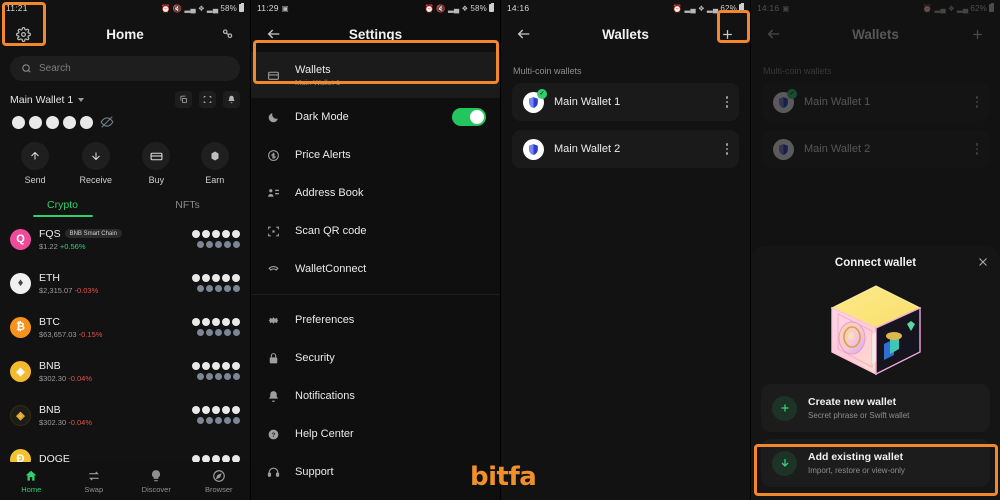 This screenshot has width=1000, height=500. What do you see at coordinates (375, 155) in the screenshot?
I see `settings-item-price-alerts: Price Alerts` at bounding box center [375, 155].